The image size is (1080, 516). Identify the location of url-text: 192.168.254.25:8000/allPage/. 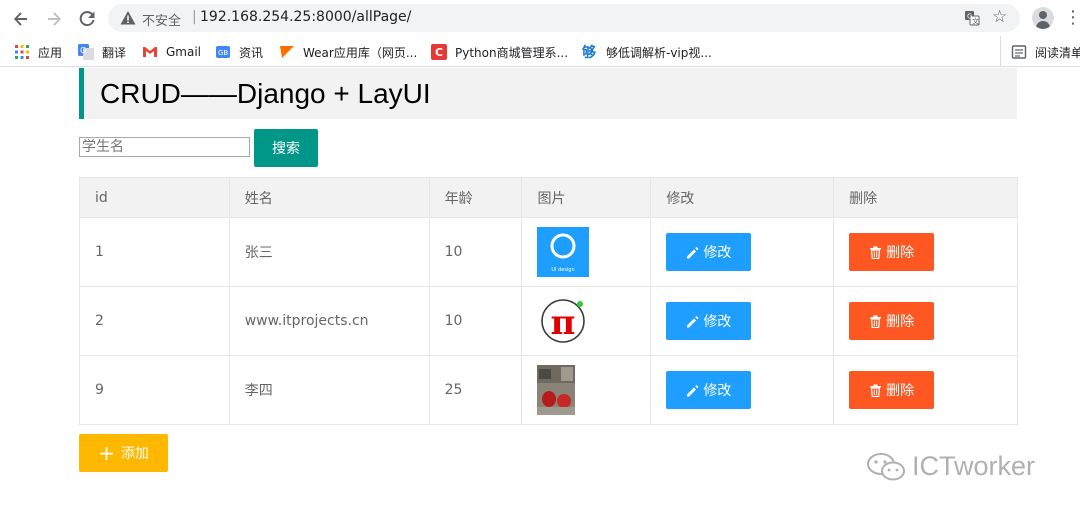
(305, 17).